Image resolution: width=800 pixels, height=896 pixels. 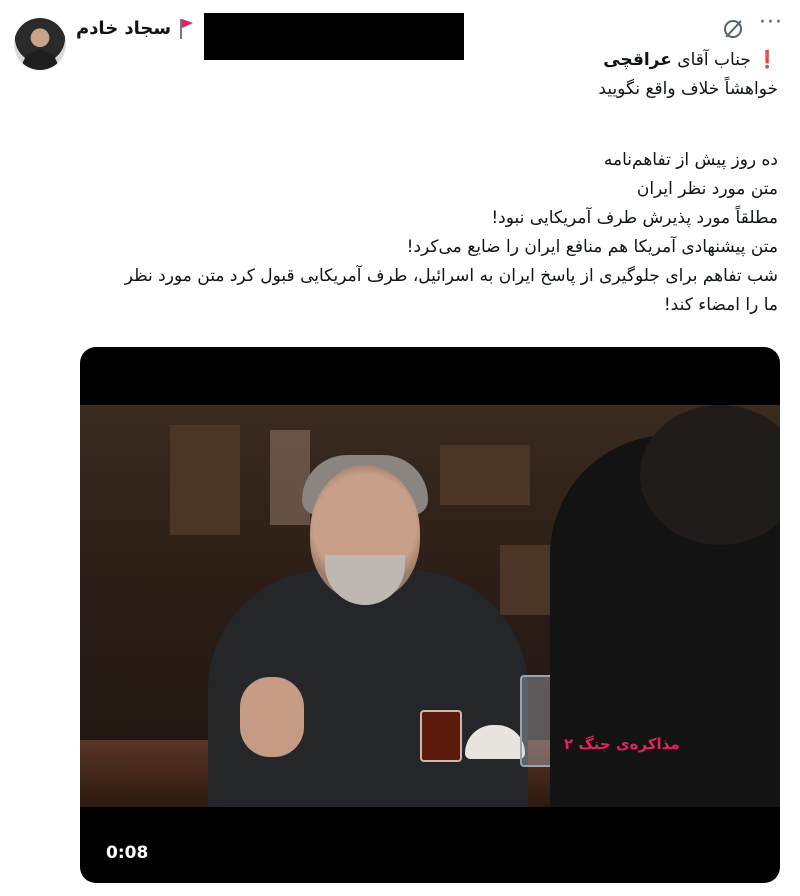 What do you see at coordinates (186, 29) in the screenshot?
I see `flag-icon` at bounding box center [186, 29].